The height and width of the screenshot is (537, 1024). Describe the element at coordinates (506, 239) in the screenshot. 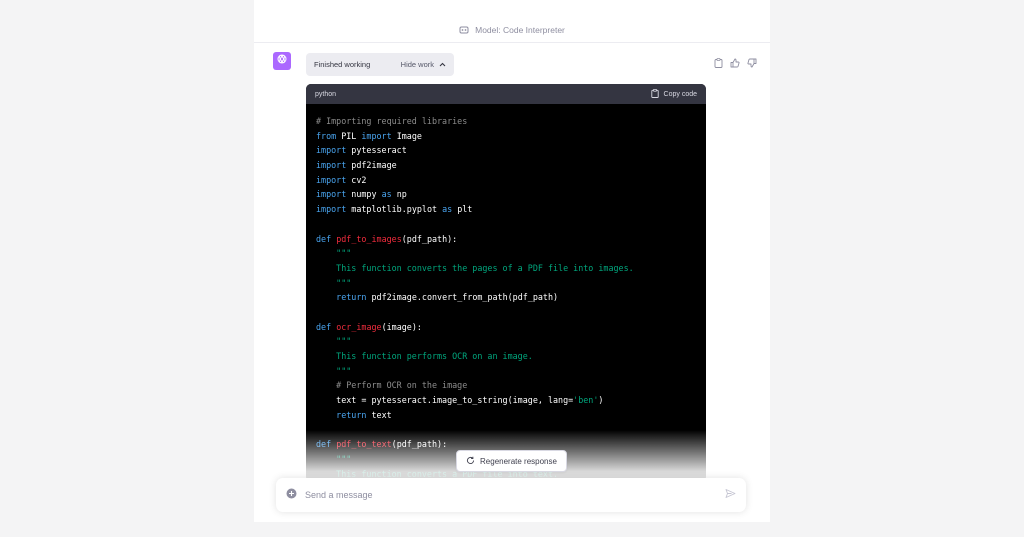

I see `code-line: def pdf_to_images(pdf_path):` at that location.